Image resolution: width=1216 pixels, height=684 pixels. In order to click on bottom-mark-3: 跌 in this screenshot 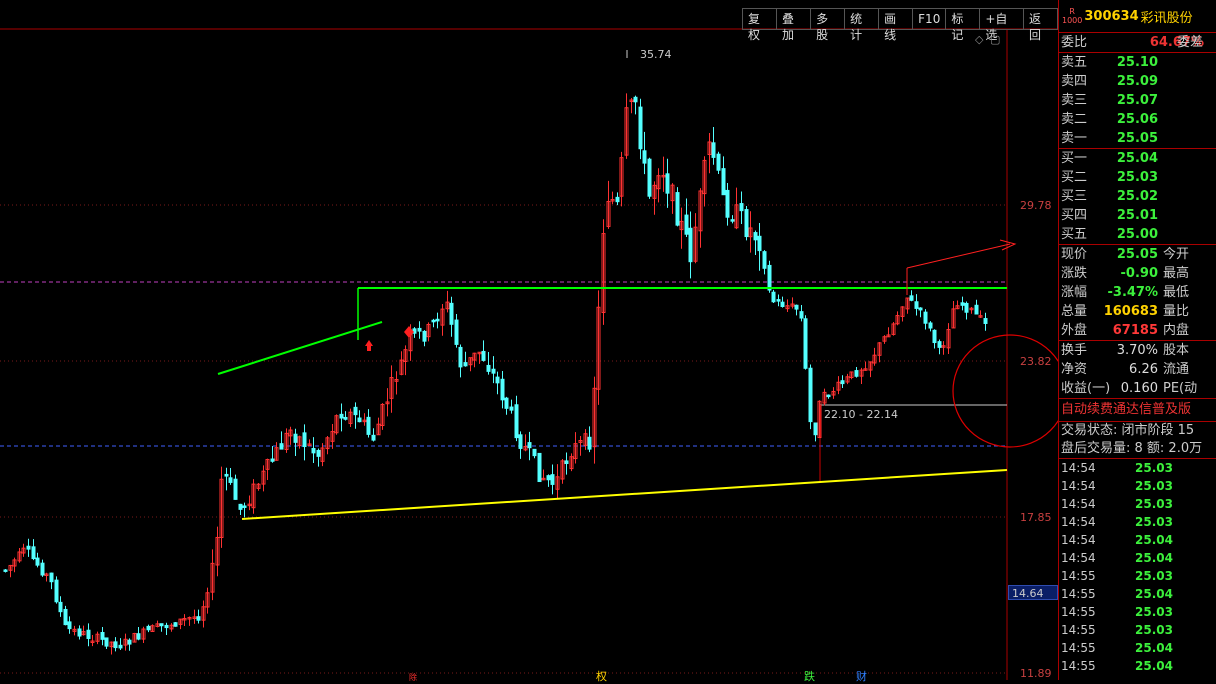, I will do `click(809, 676)`.